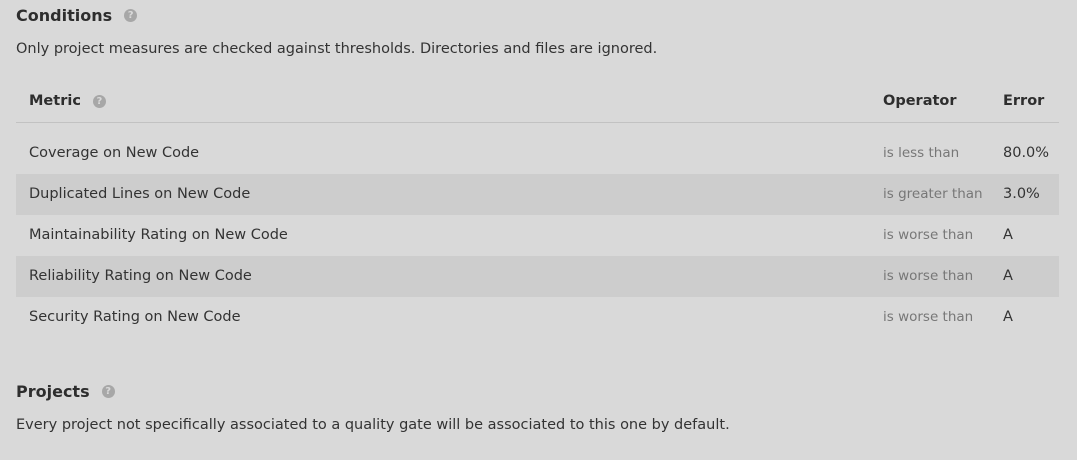 Image resolution: width=1077 pixels, height=460 pixels. I want to click on conditions-help-icon: ?, so click(131, 15).